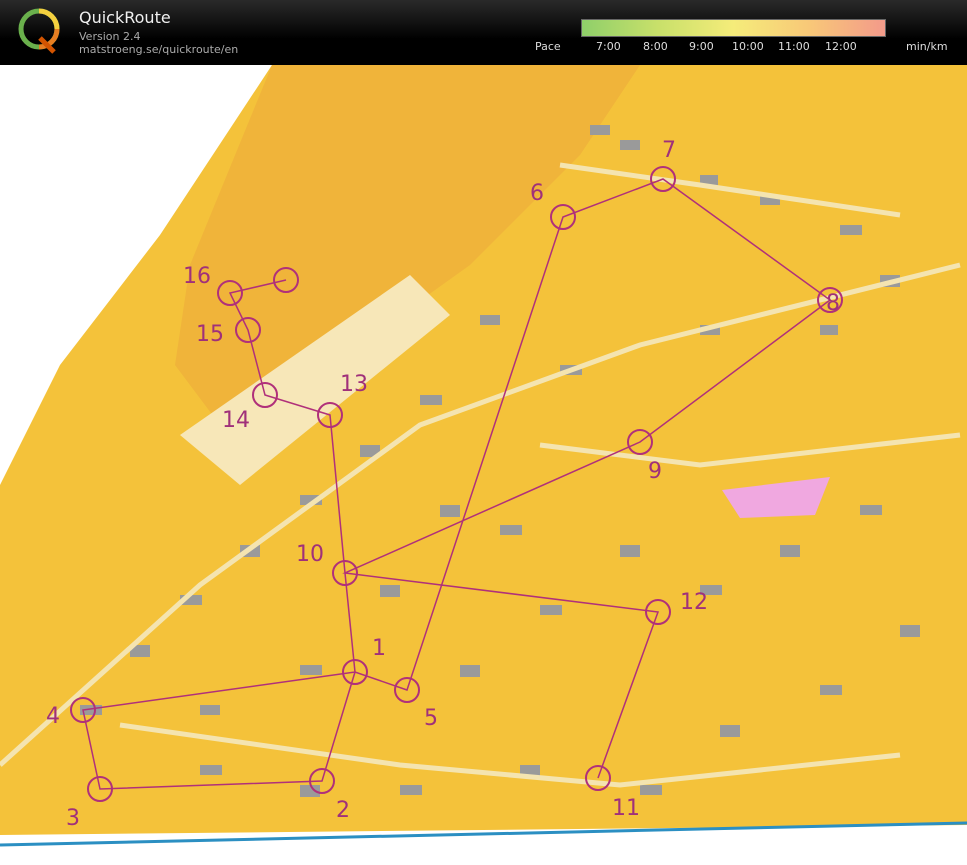  I want to click on pace-tick: 8:00, so click(655, 46).